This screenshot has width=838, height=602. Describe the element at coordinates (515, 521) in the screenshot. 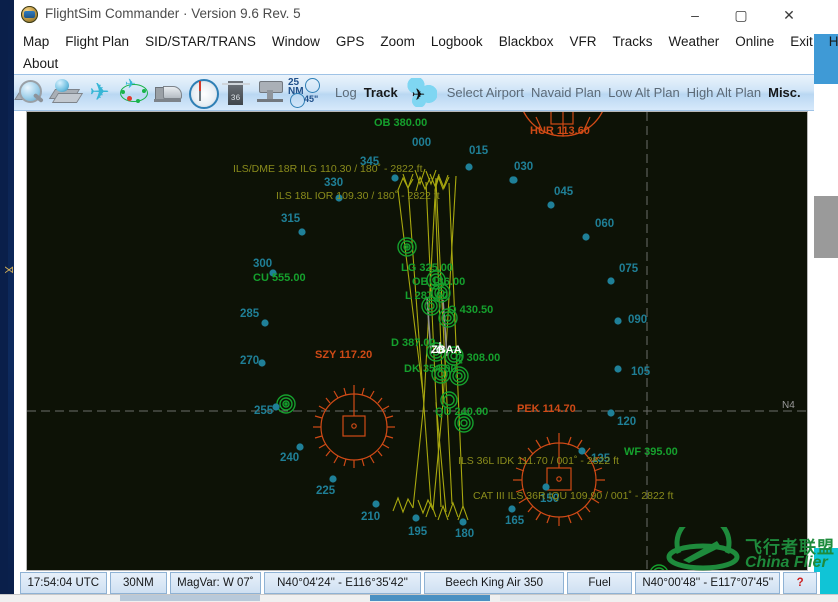

I see `waypoint-label-165: 165` at that location.